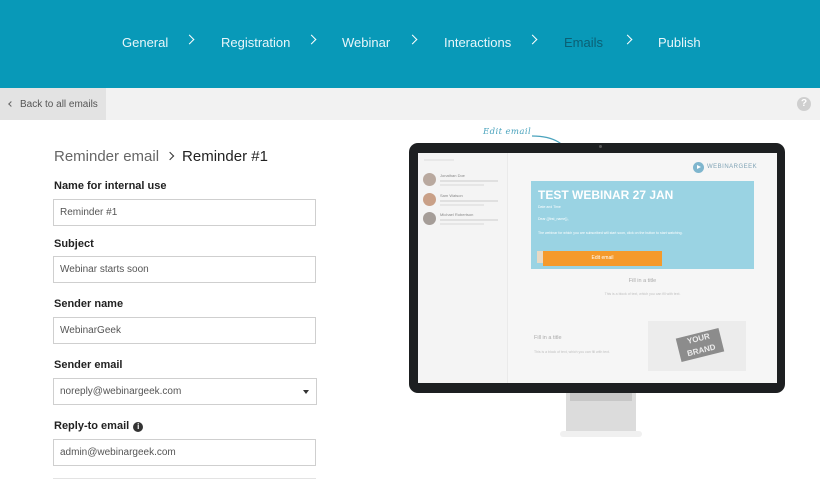 Image resolution: width=820 pixels, height=500 pixels. Describe the element at coordinates (184, 269) in the screenshot. I see `subject-input: Webinar starts soon` at that location.